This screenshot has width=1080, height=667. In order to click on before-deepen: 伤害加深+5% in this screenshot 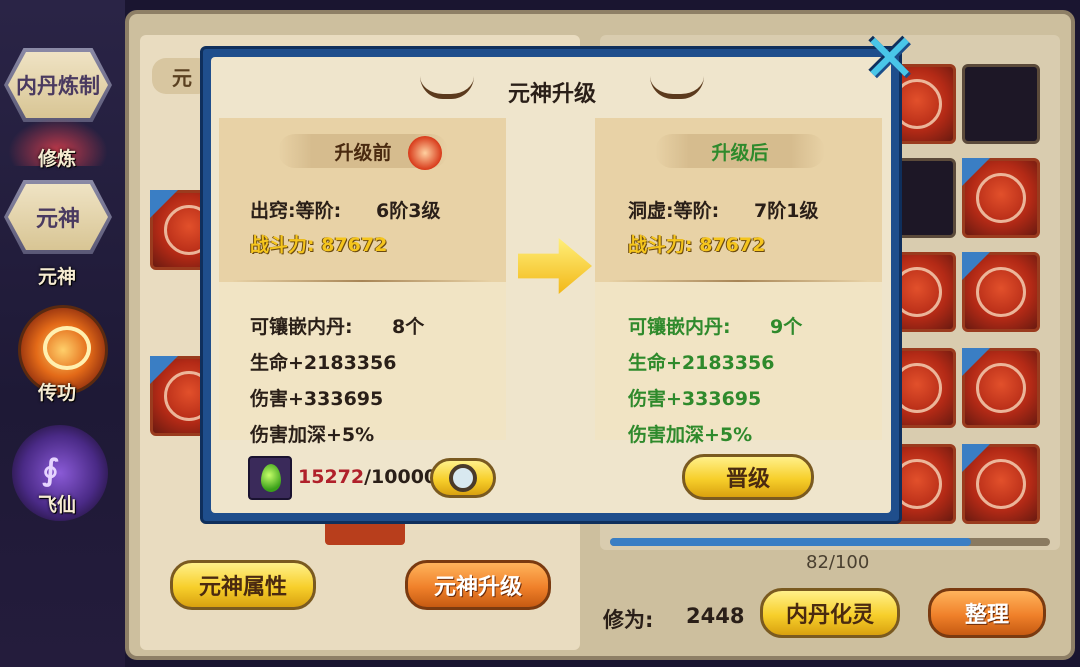, I will do `click(312, 435)`.